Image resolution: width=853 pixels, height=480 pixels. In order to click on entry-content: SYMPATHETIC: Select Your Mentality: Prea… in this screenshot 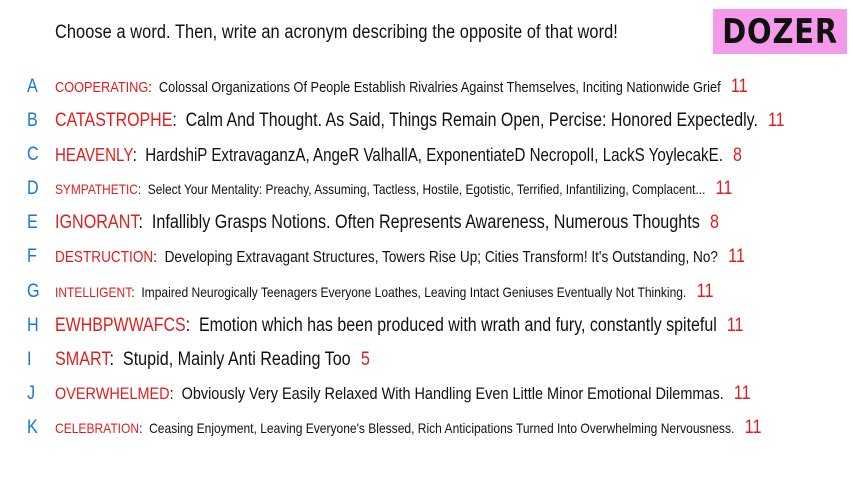, I will do `click(393, 189)`.